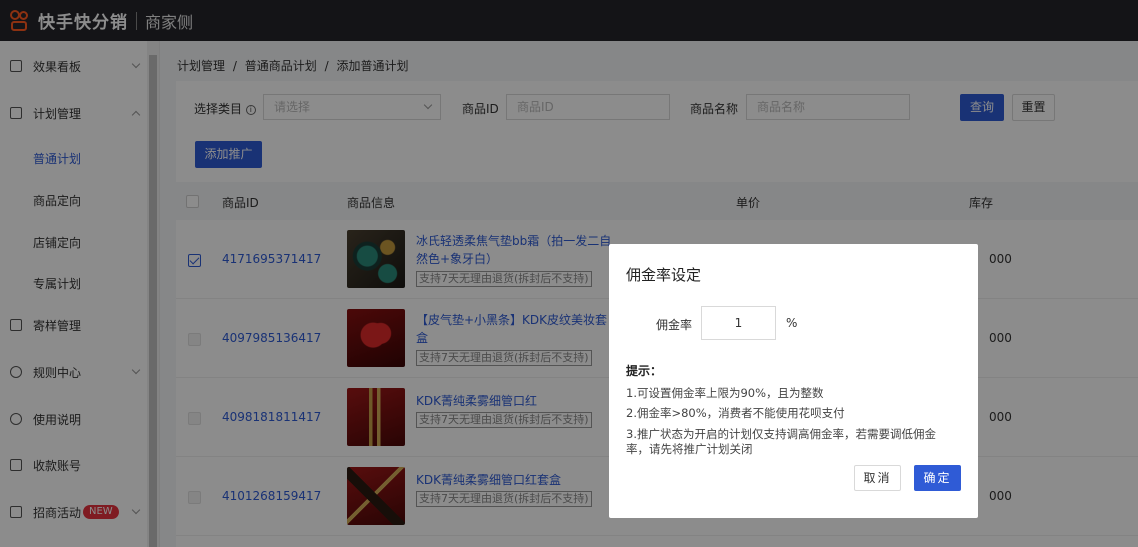  What do you see at coordinates (781, 441) in the screenshot?
I see `tip-item: 3.推广状态为开启的计划仅支持调高佣金率，若需要调低佣金率，请先将推广计划关闭` at bounding box center [781, 441].